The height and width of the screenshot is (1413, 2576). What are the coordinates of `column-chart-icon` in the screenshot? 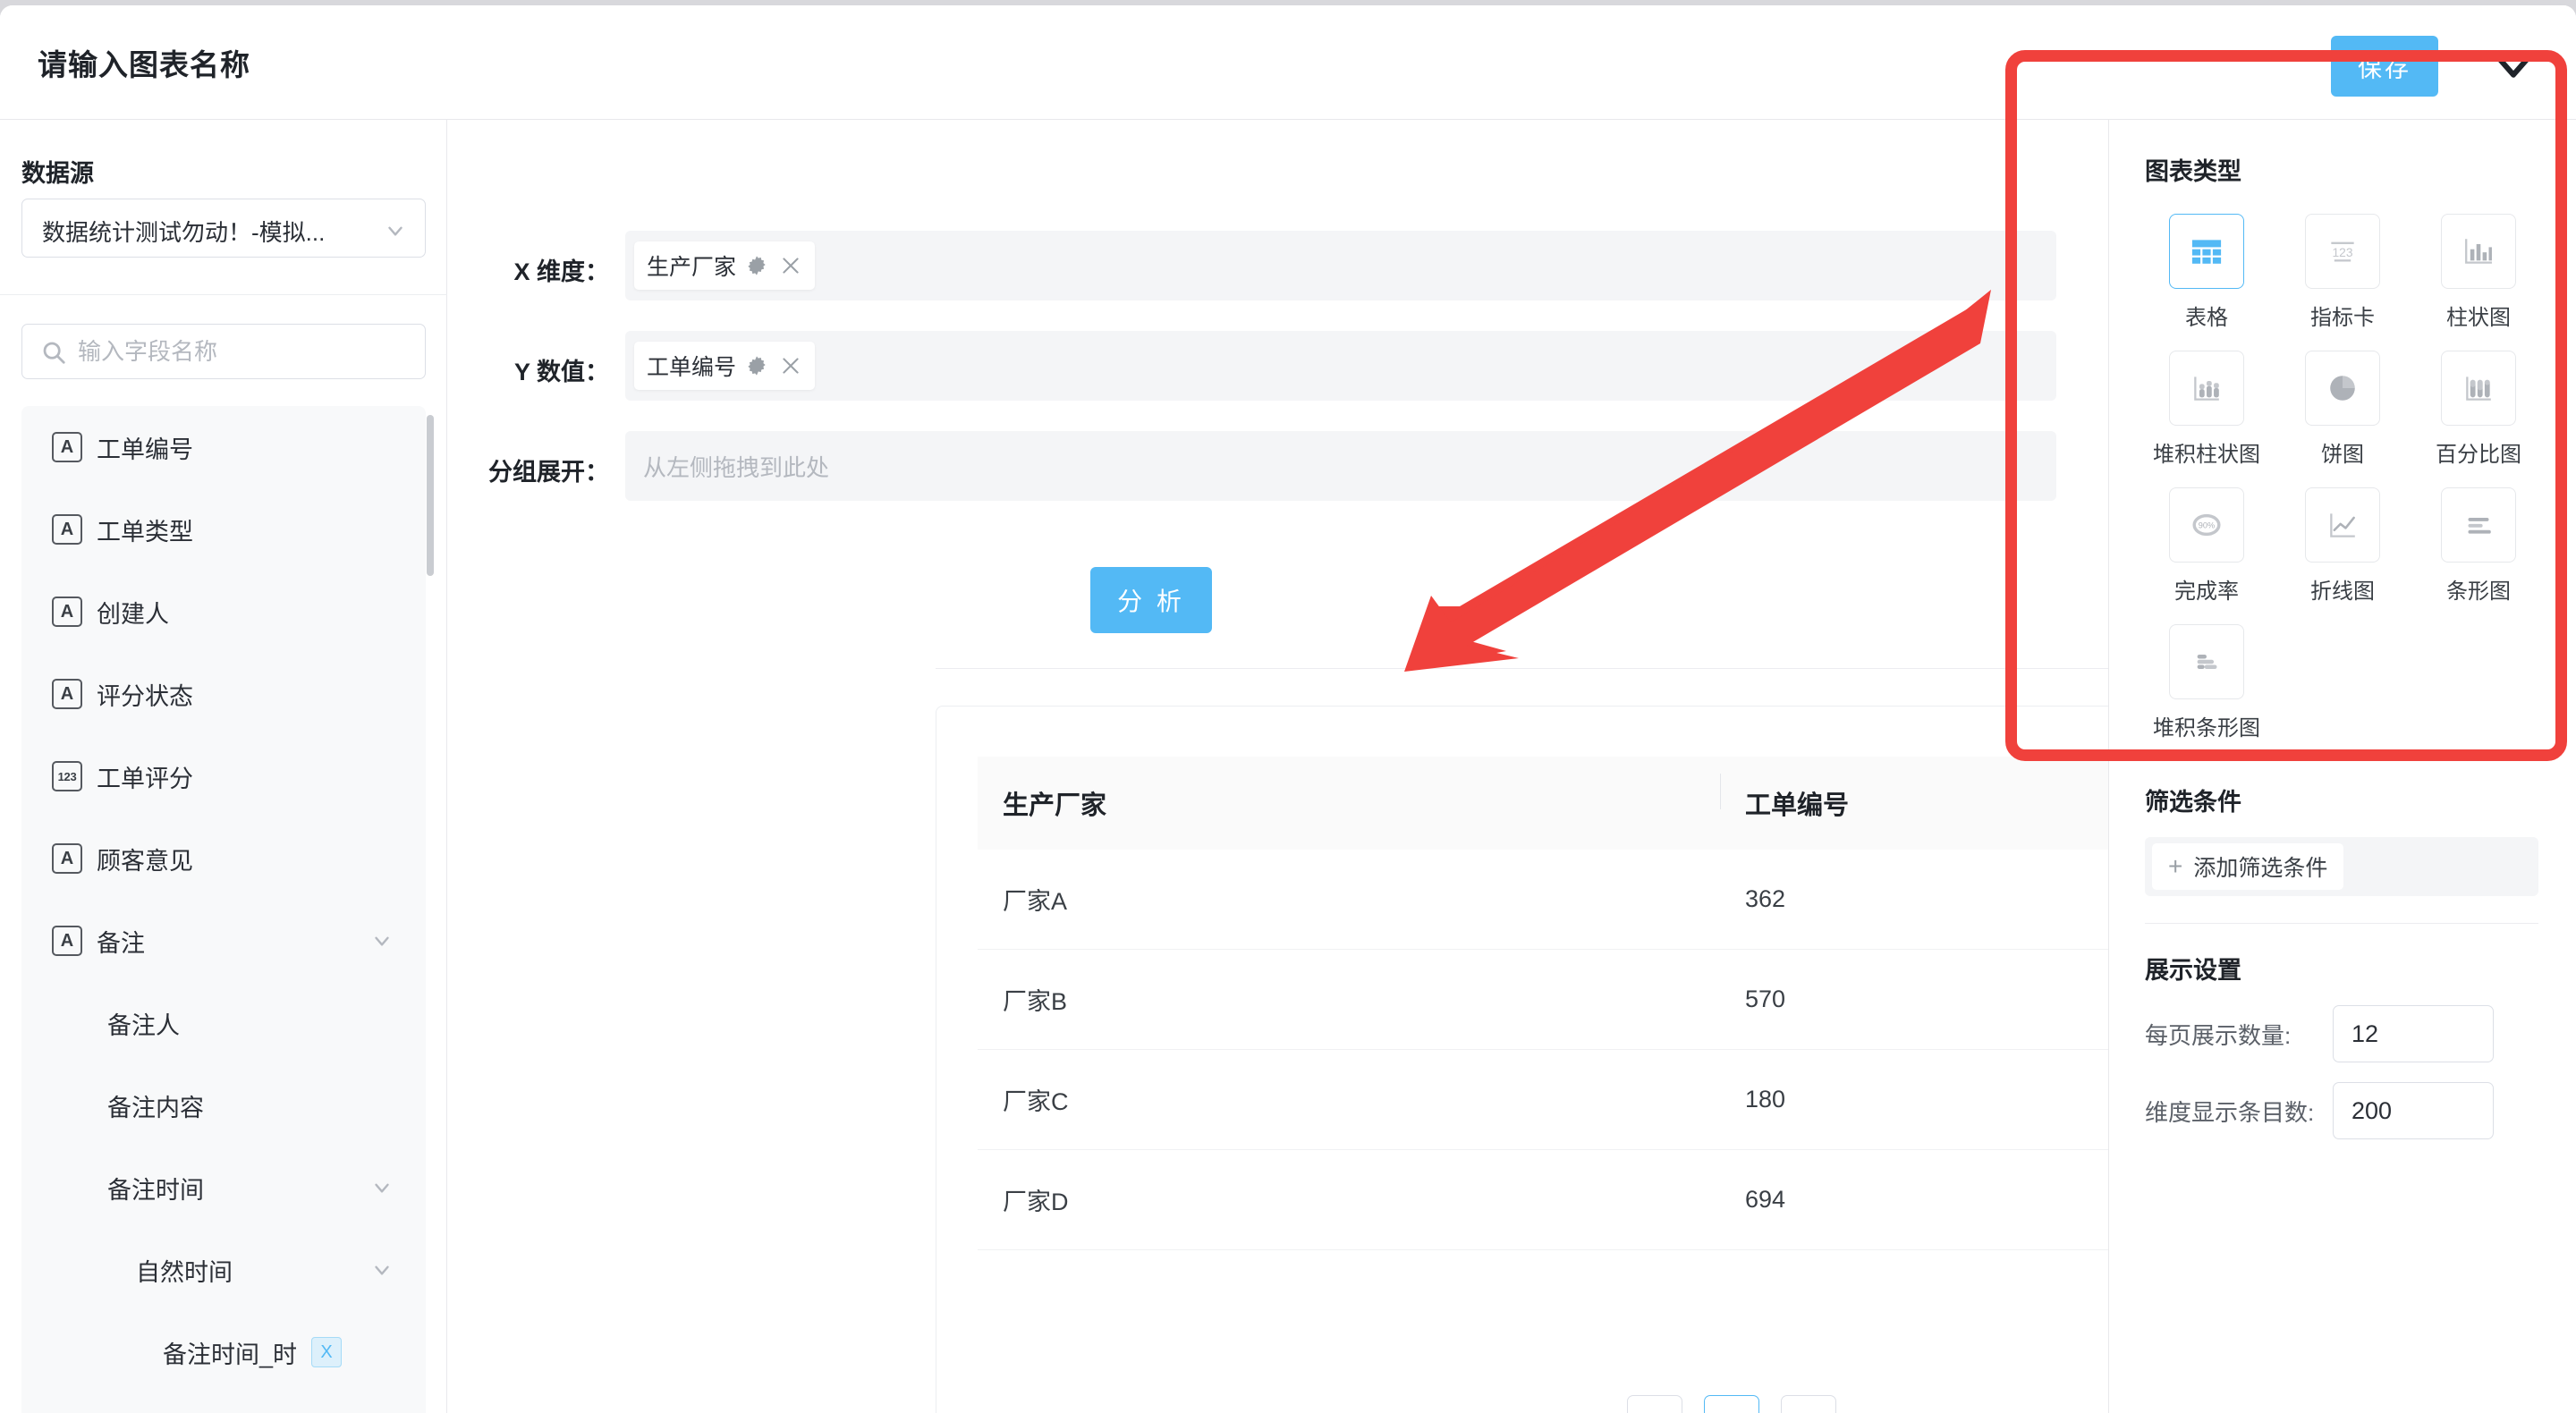 It's located at (2478, 251).